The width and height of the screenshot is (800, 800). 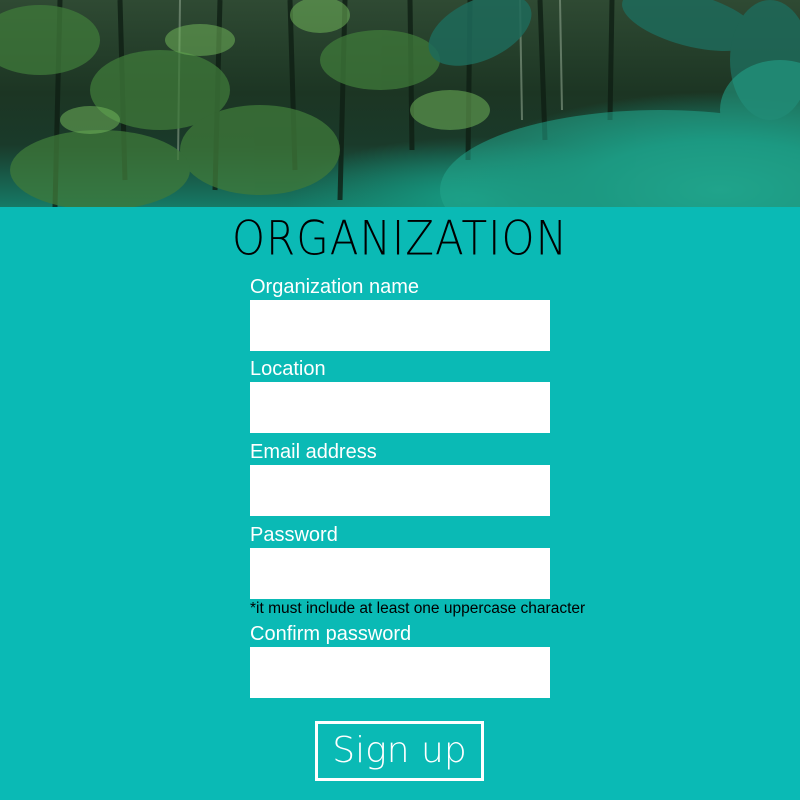 What do you see at coordinates (399, 751) in the screenshot?
I see `sign-up-button: Sign up` at bounding box center [399, 751].